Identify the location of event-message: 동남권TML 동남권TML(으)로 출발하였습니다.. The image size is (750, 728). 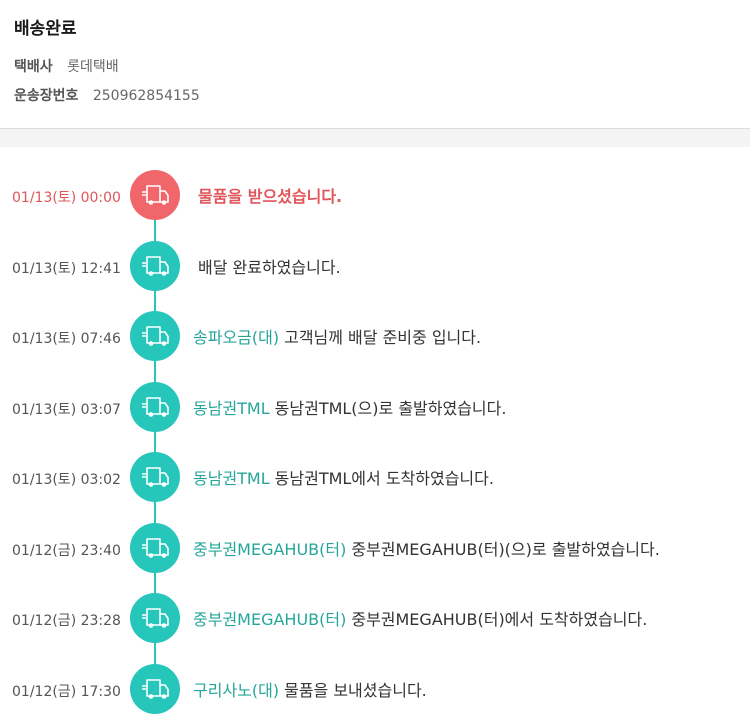
(349, 407).